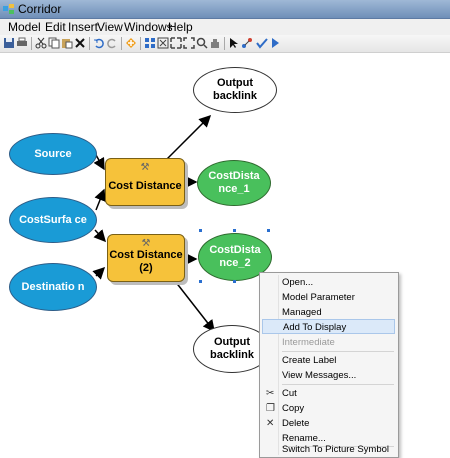 This screenshot has width=450, height=458. I want to click on full-extent-icon, so click(163, 43).